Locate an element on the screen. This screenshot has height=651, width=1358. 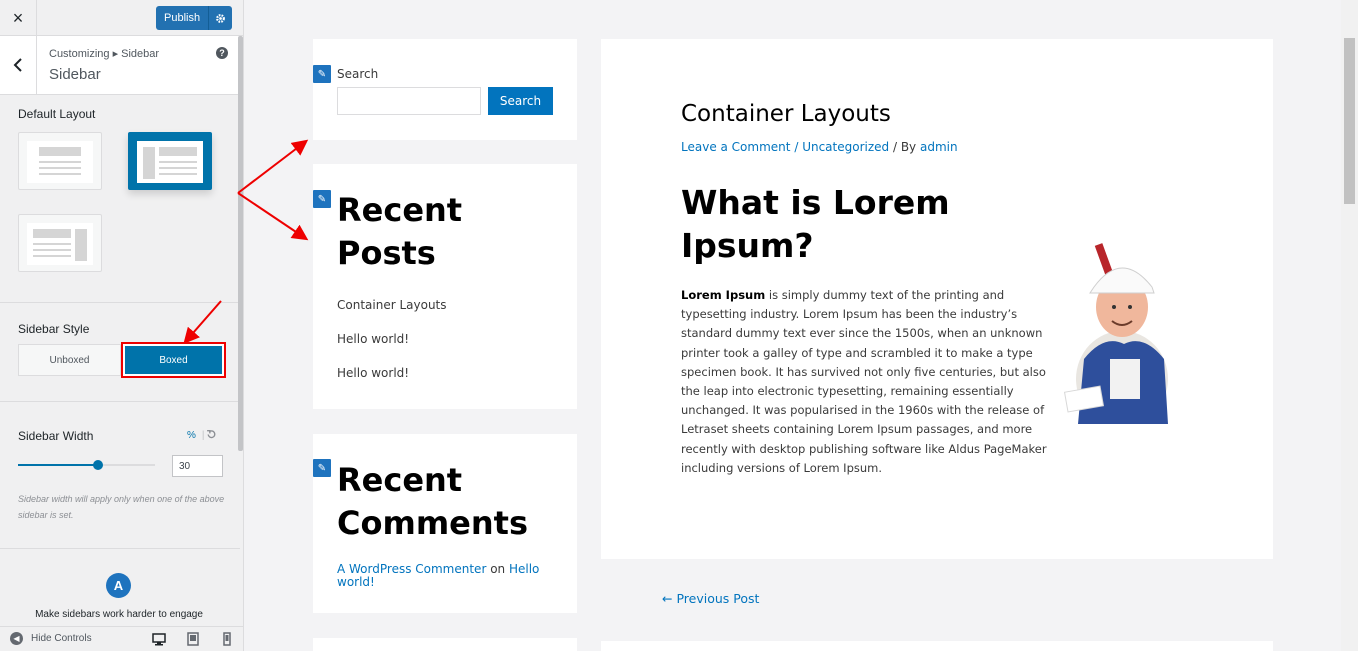
desktop-icon is located at coordinates (159, 639).